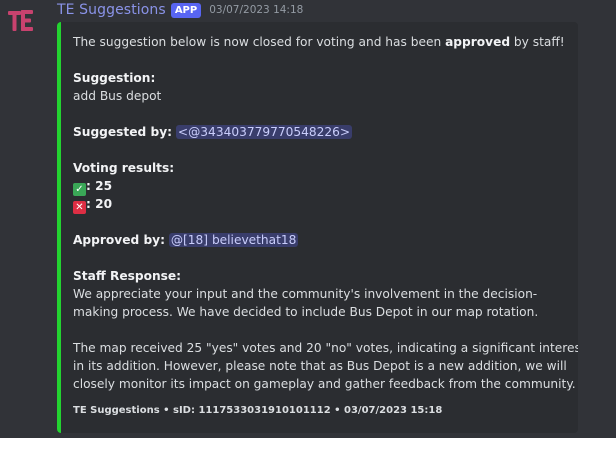  I want to click on app-badge: APP, so click(186, 10).